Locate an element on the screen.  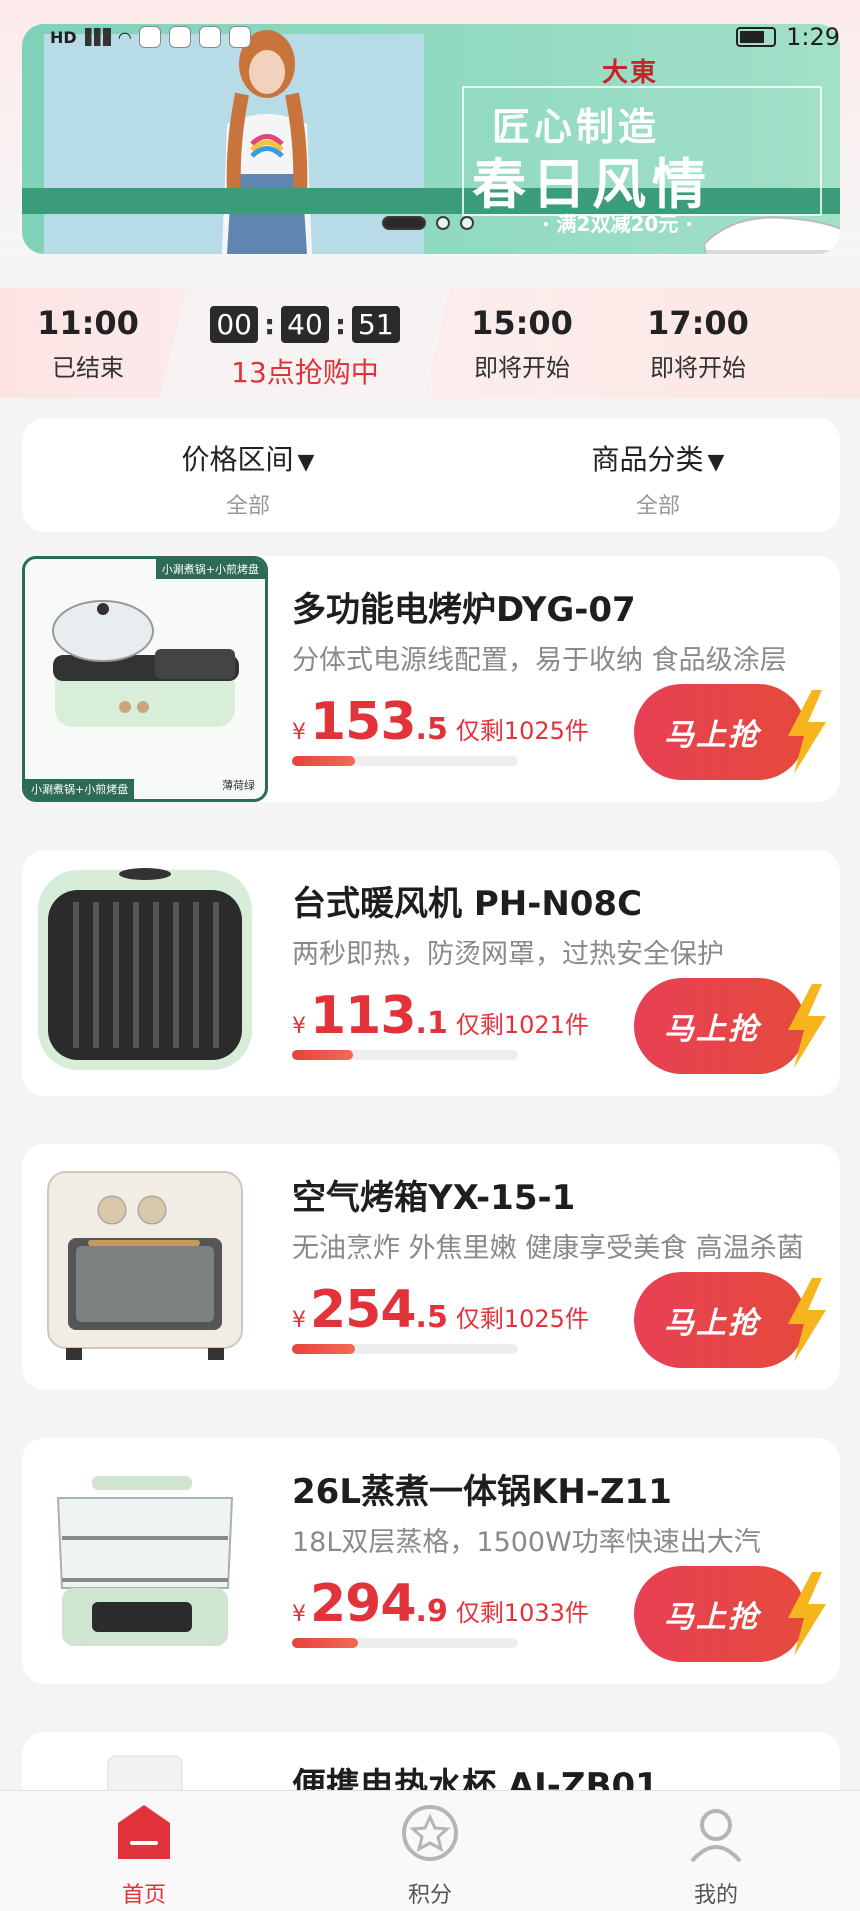
product-title: 空气烤箱YX-15-1 is located at coordinates (433, 1194).